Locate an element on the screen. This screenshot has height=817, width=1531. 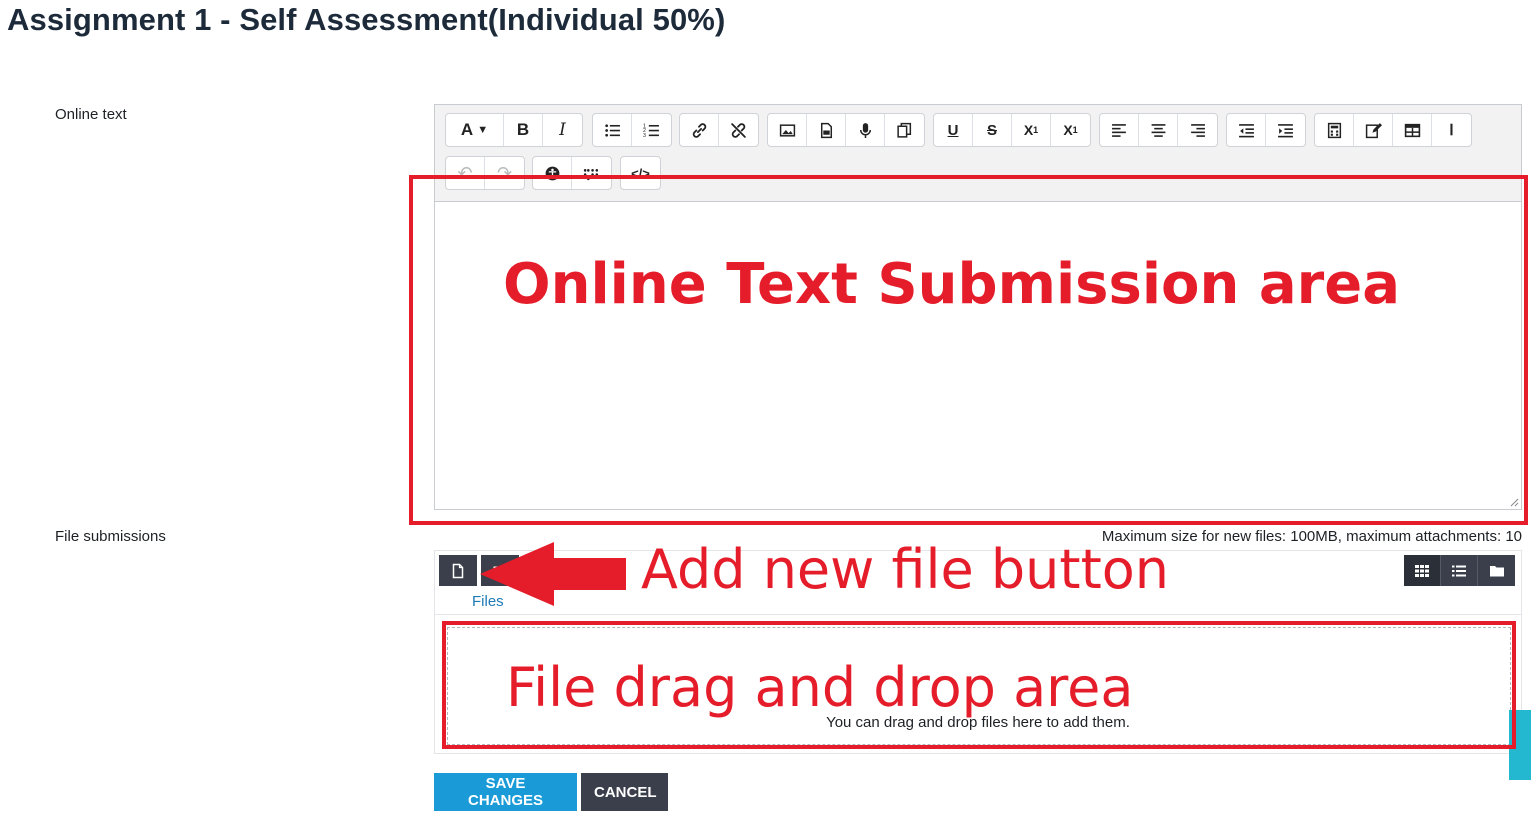
underline-icon: U is located at coordinates (953, 130).